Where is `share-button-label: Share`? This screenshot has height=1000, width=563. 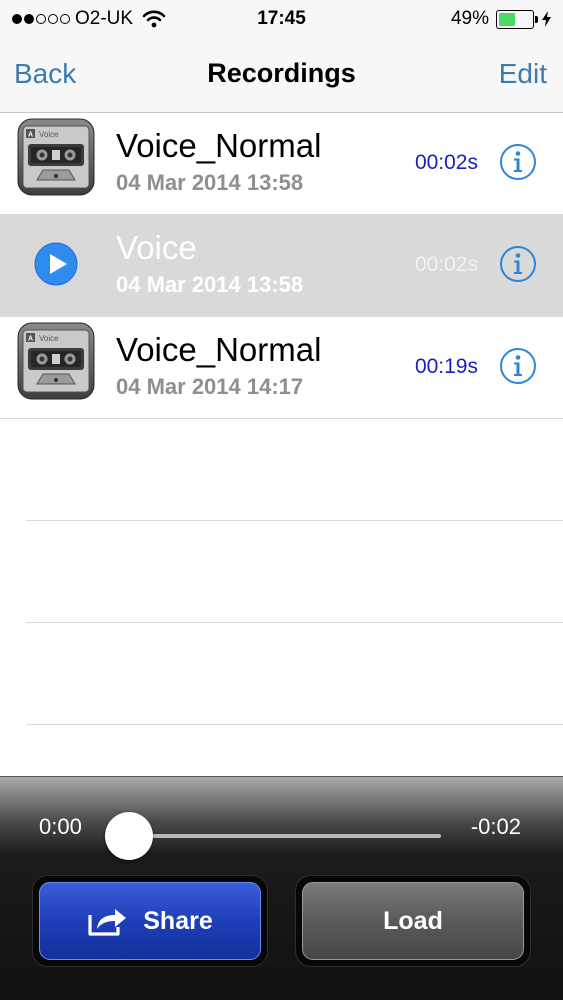
share-button-label: Share is located at coordinates (178, 920).